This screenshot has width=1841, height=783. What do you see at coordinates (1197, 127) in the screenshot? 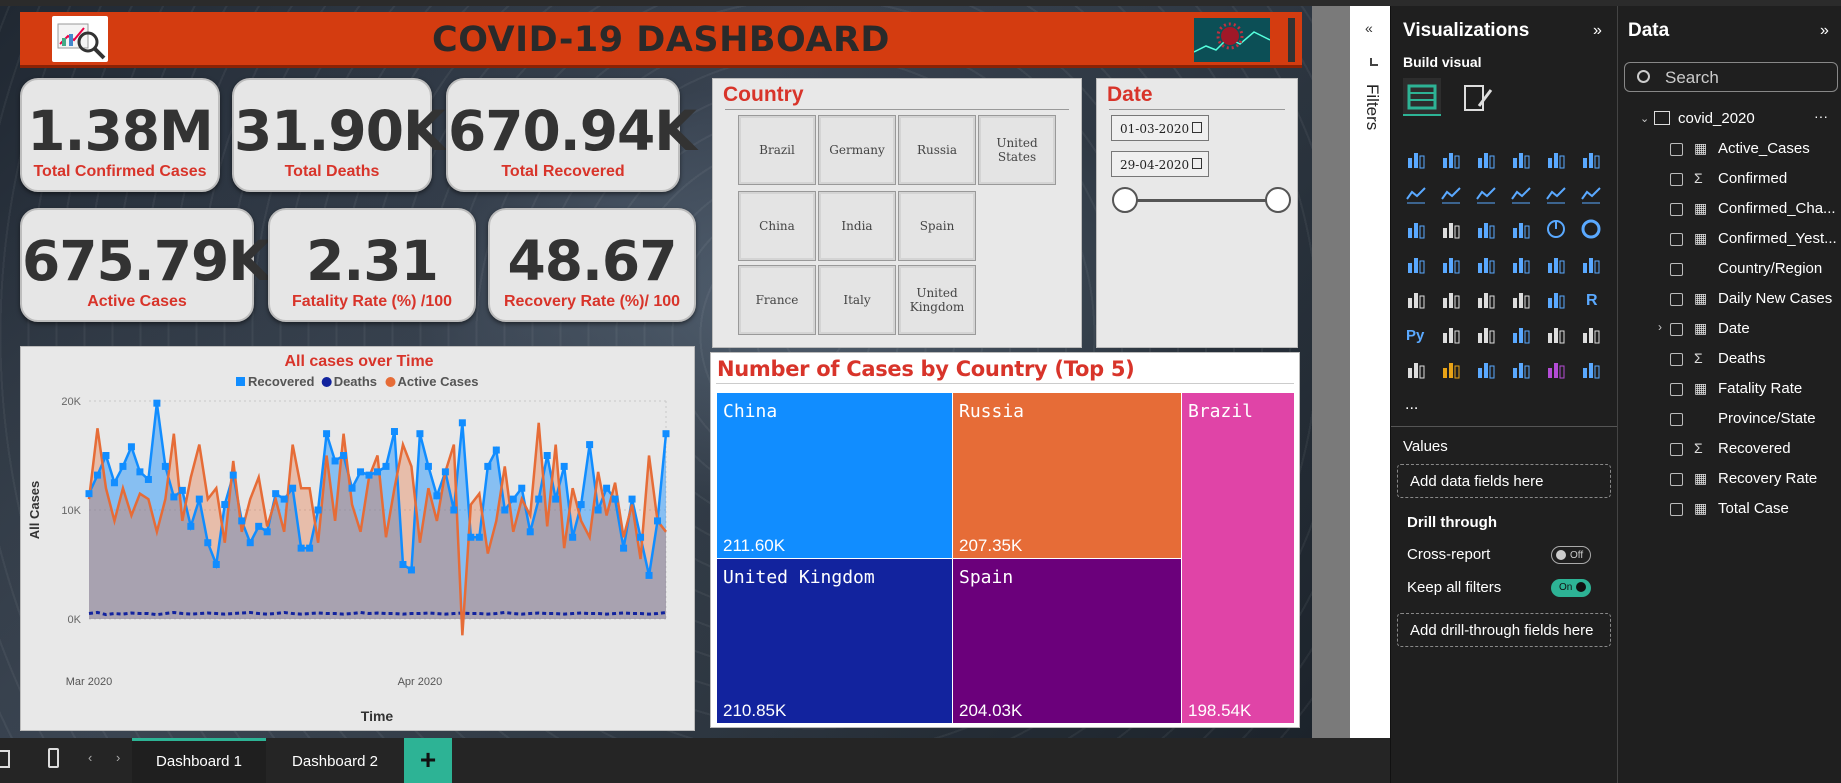
I see `calendar-icon` at bounding box center [1197, 127].